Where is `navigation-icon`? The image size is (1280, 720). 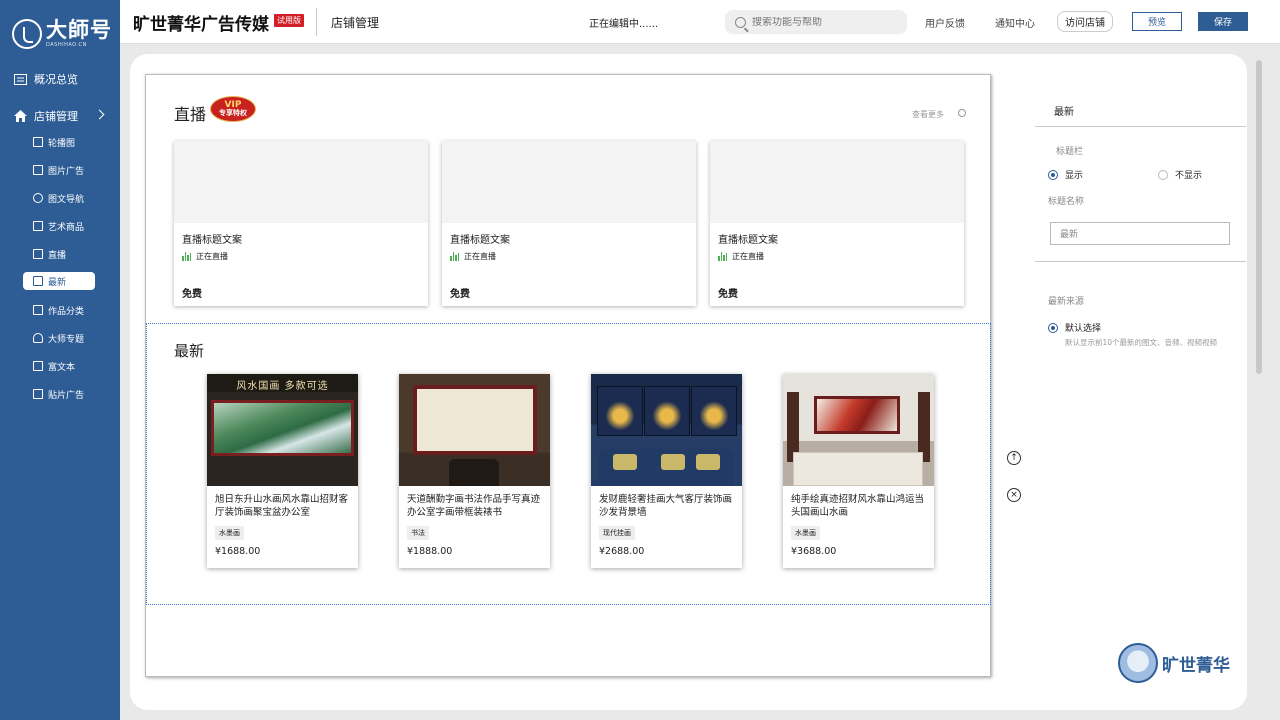
navigation-icon is located at coordinates (38, 198).